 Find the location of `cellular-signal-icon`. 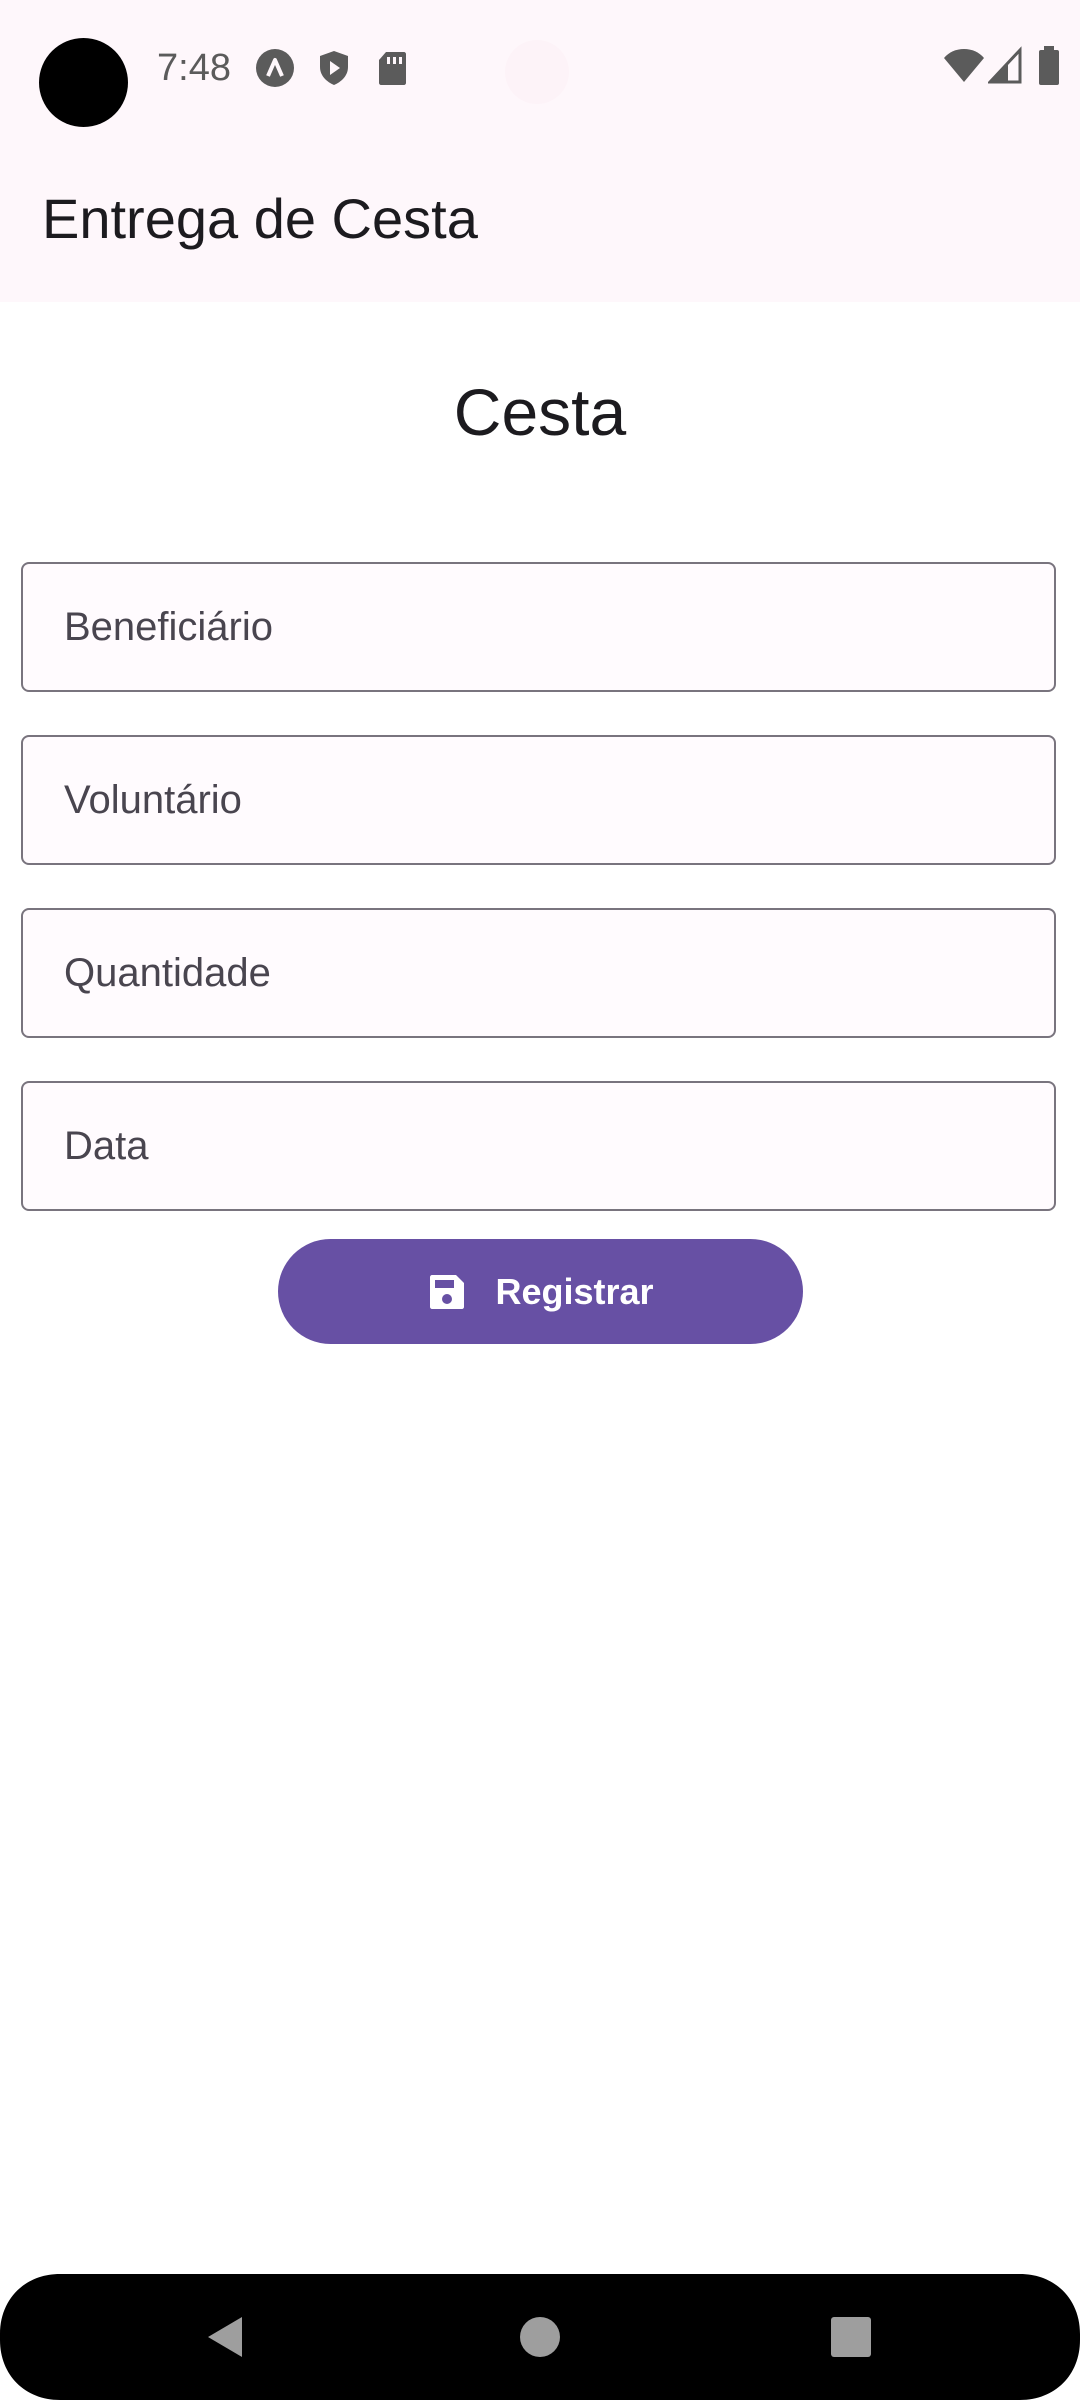

cellular-signal-icon is located at coordinates (1005, 65).